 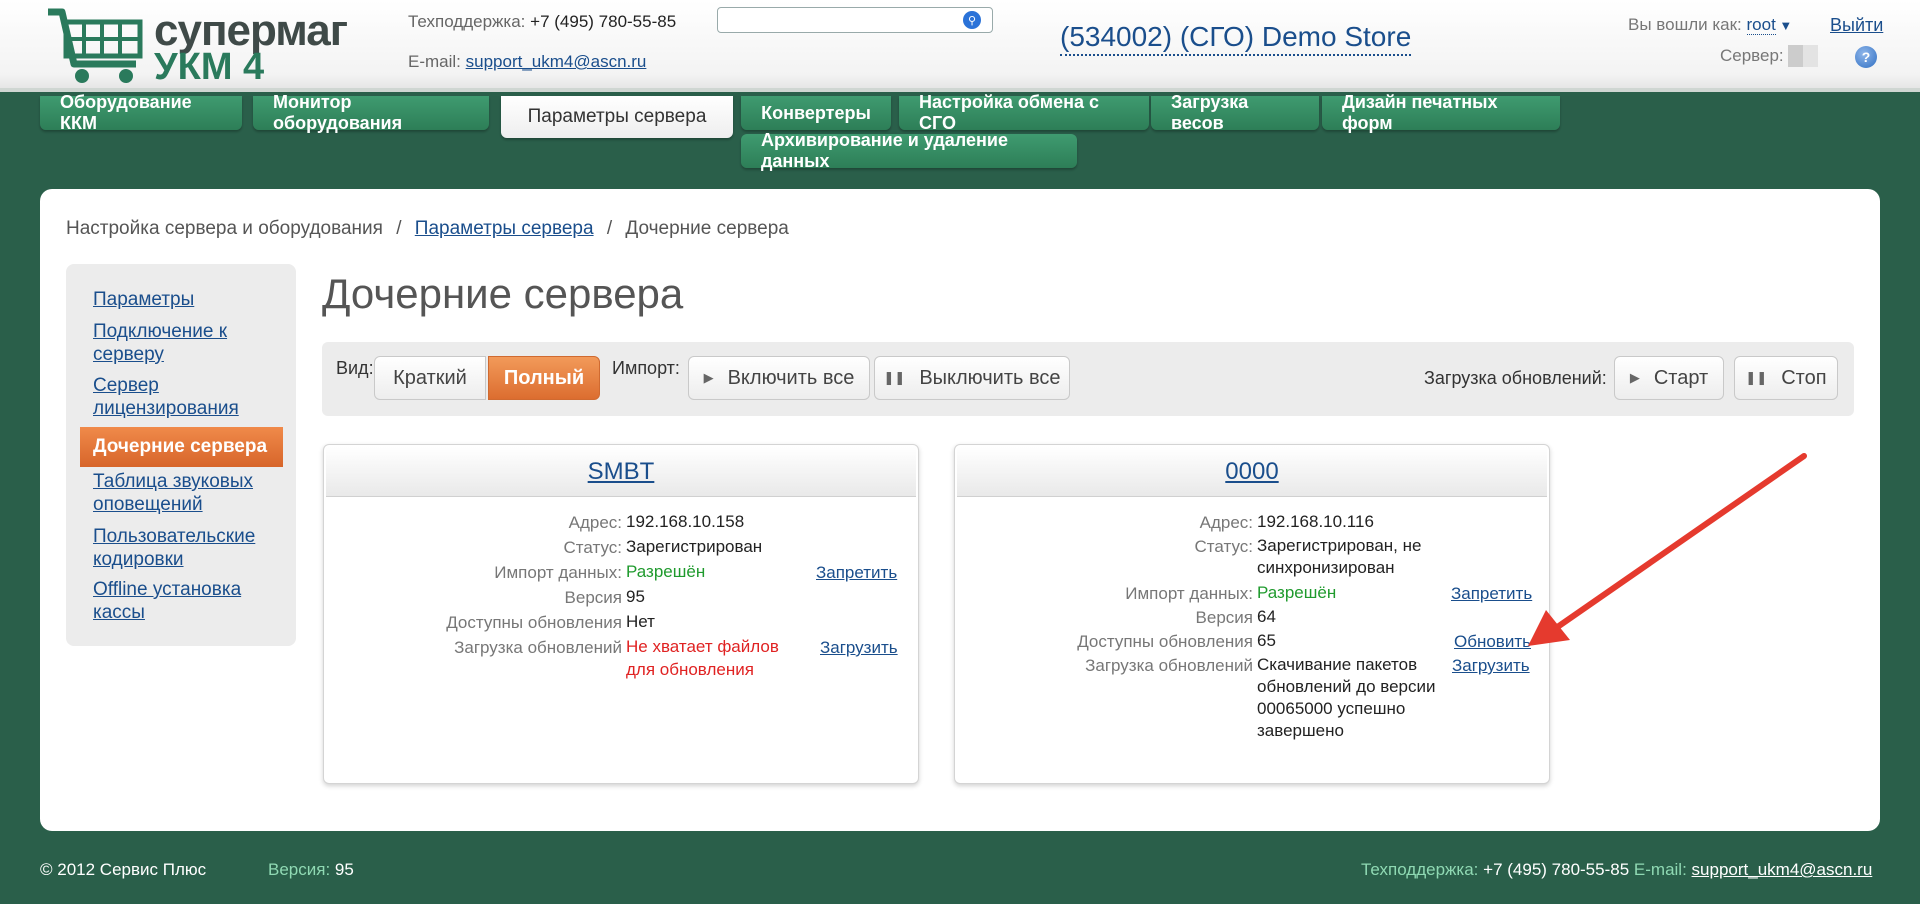 I want to click on footer-version: Версия: 95, so click(x=311, y=870).